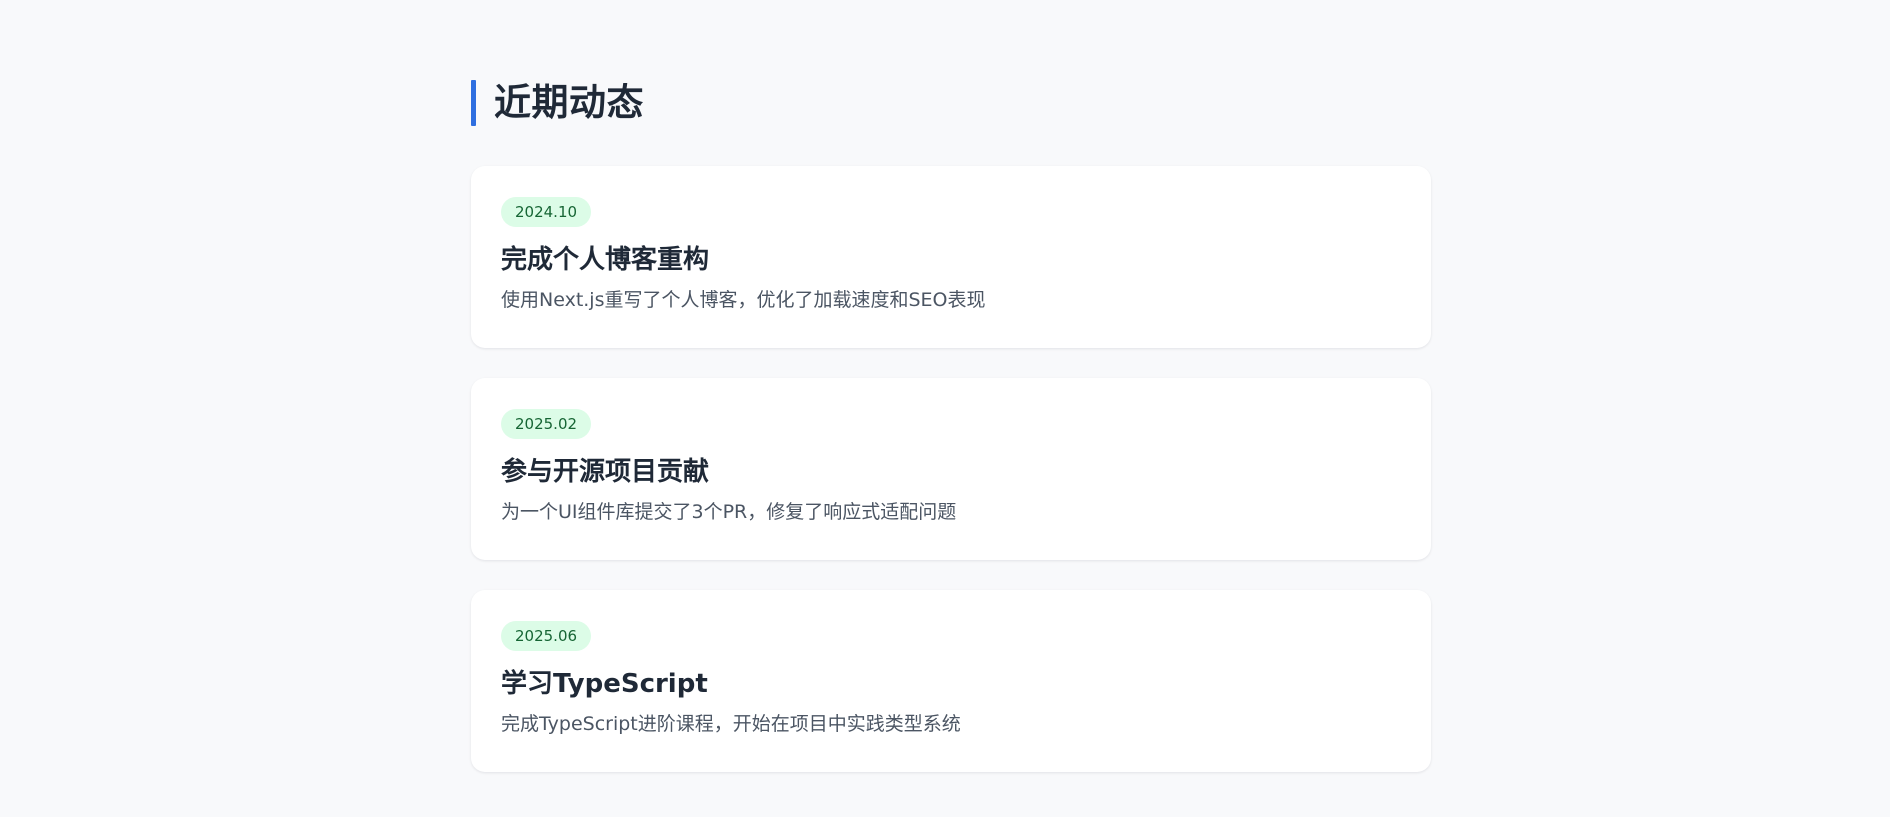 This screenshot has width=1890, height=817. Describe the element at coordinates (743, 300) in the screenshot. I see `activity-description: 使用Next.js重写了个人博客，优化了加载速度和SEO表现` at that location.